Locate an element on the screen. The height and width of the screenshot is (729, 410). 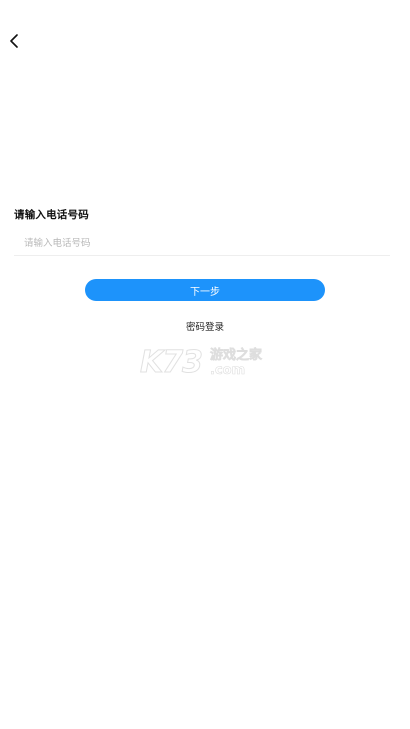
phone-input is located at coordinates (202, 244).